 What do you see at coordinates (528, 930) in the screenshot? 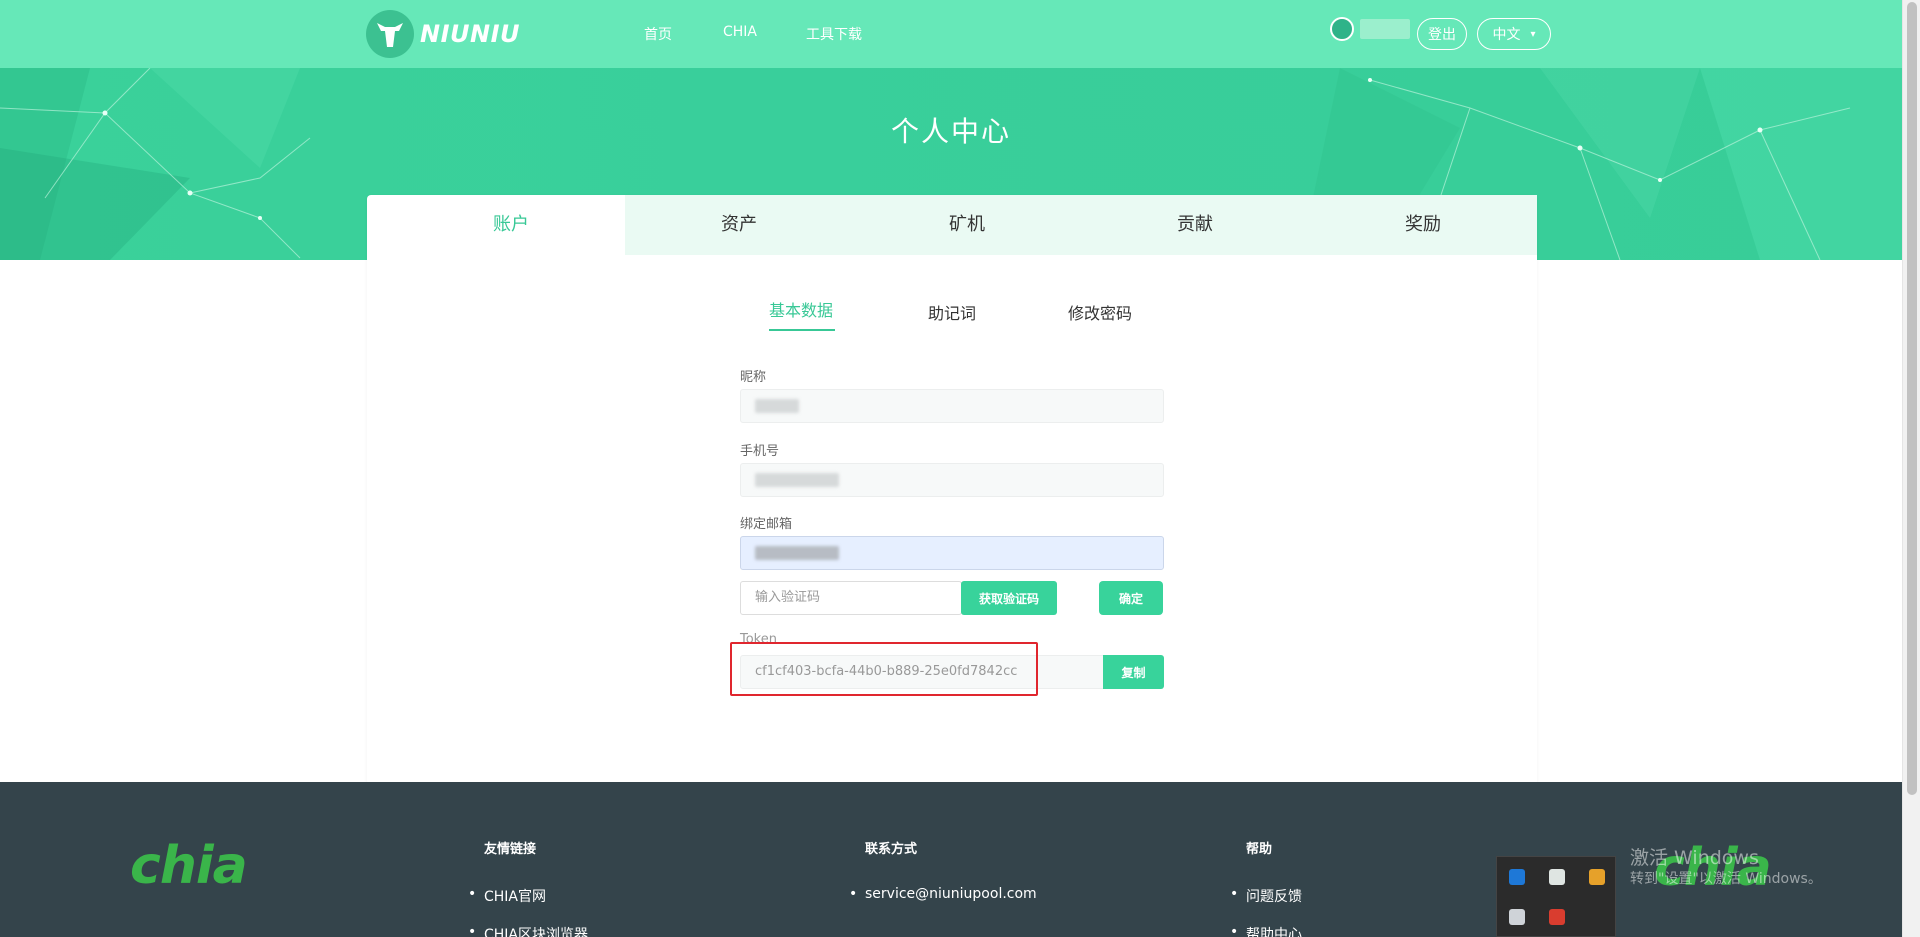
I see `link-chia-explorer: CHIA区块浏览器` at bounding box center [528, 930].